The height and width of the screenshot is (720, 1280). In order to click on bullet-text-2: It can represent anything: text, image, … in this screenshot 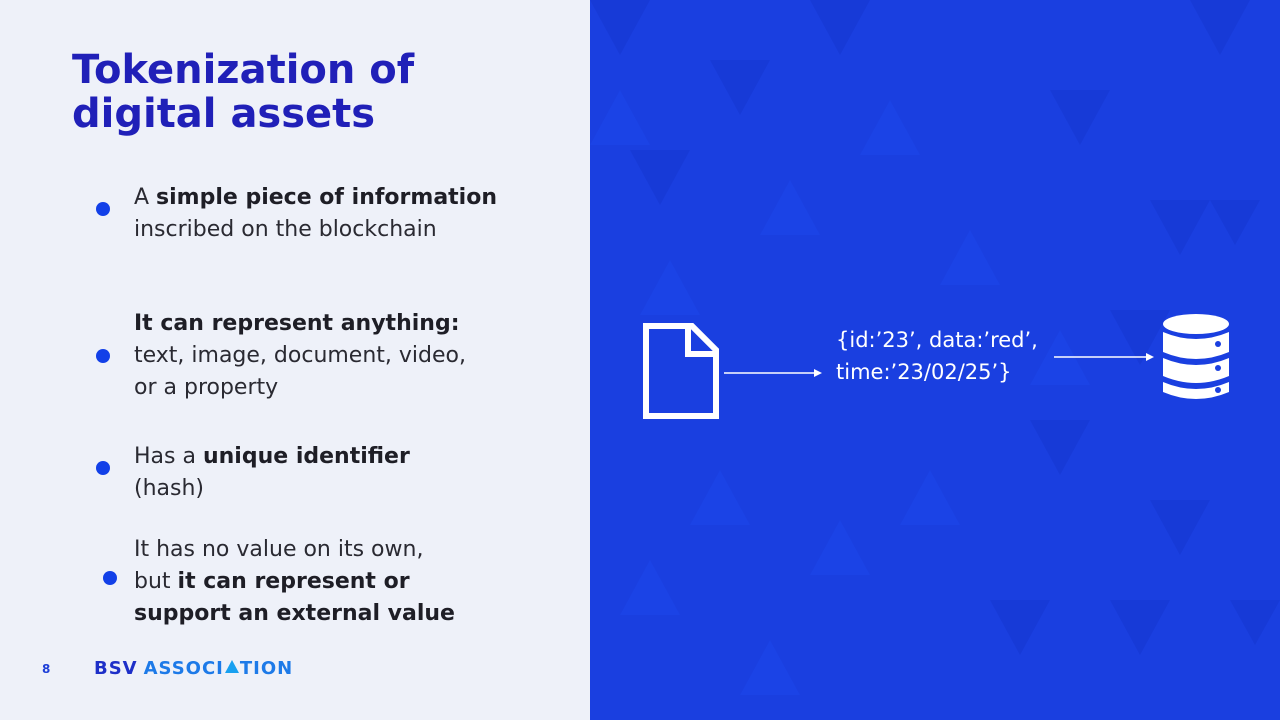, I will do `click(304, 356)`.